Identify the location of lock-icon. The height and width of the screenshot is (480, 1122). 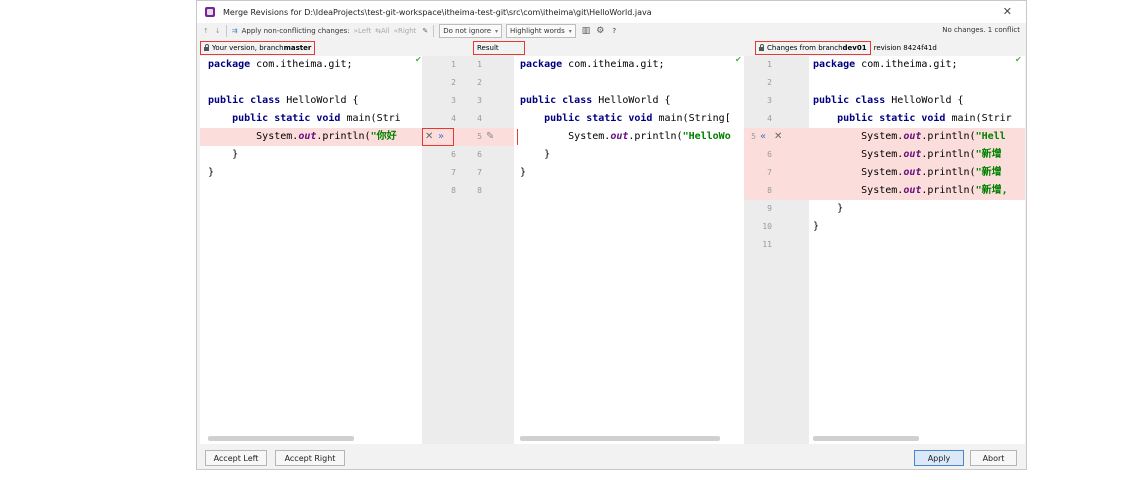
(761, 47).